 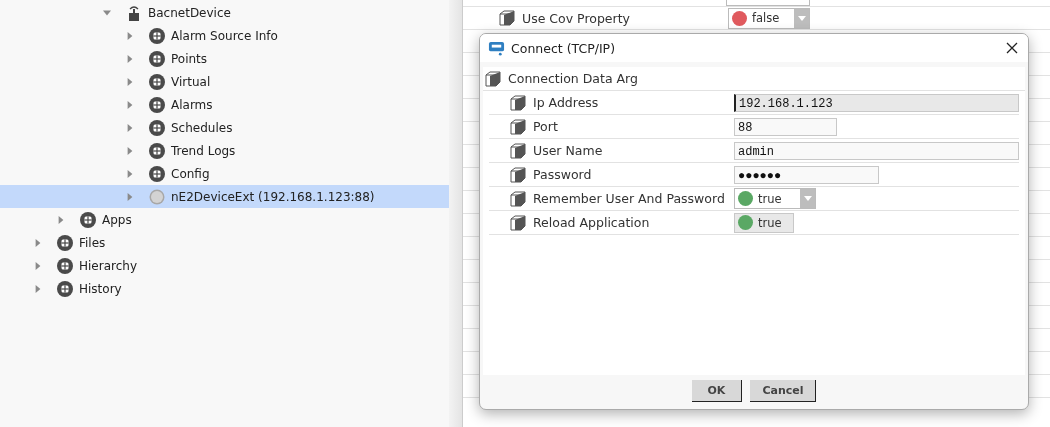 I want to click on value-dropdown: true, so click(x=775, y=198).